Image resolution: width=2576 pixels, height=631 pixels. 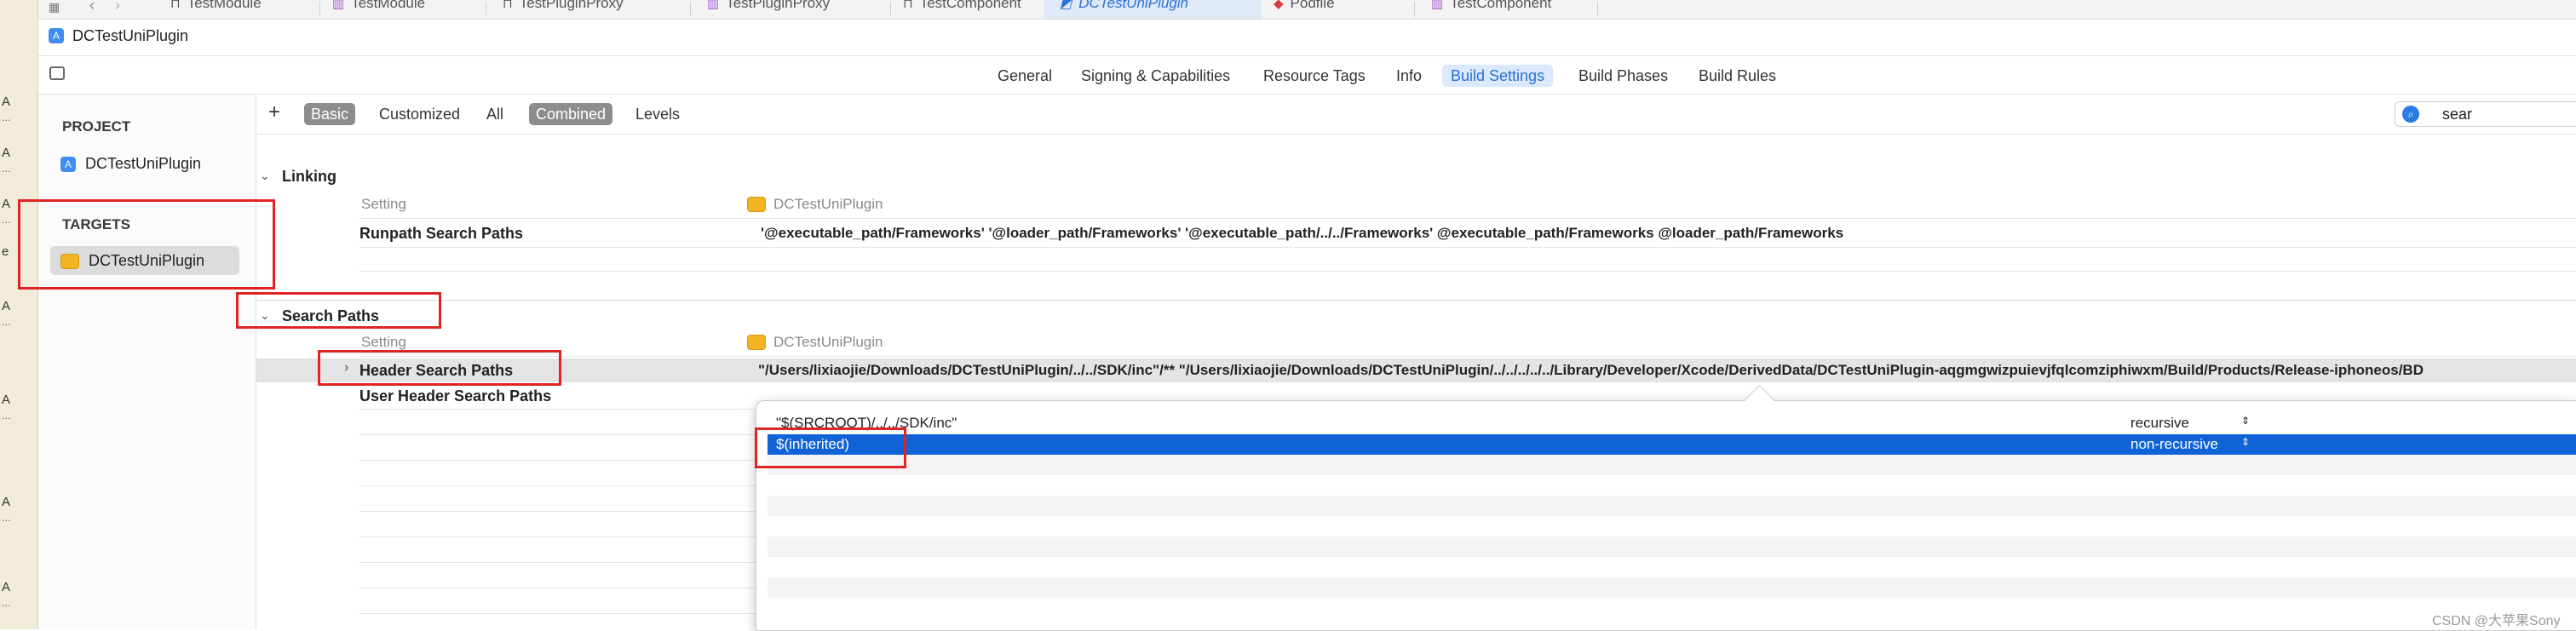 I want to click on filter-basic-button: Basic, so click(x=330, y=114).